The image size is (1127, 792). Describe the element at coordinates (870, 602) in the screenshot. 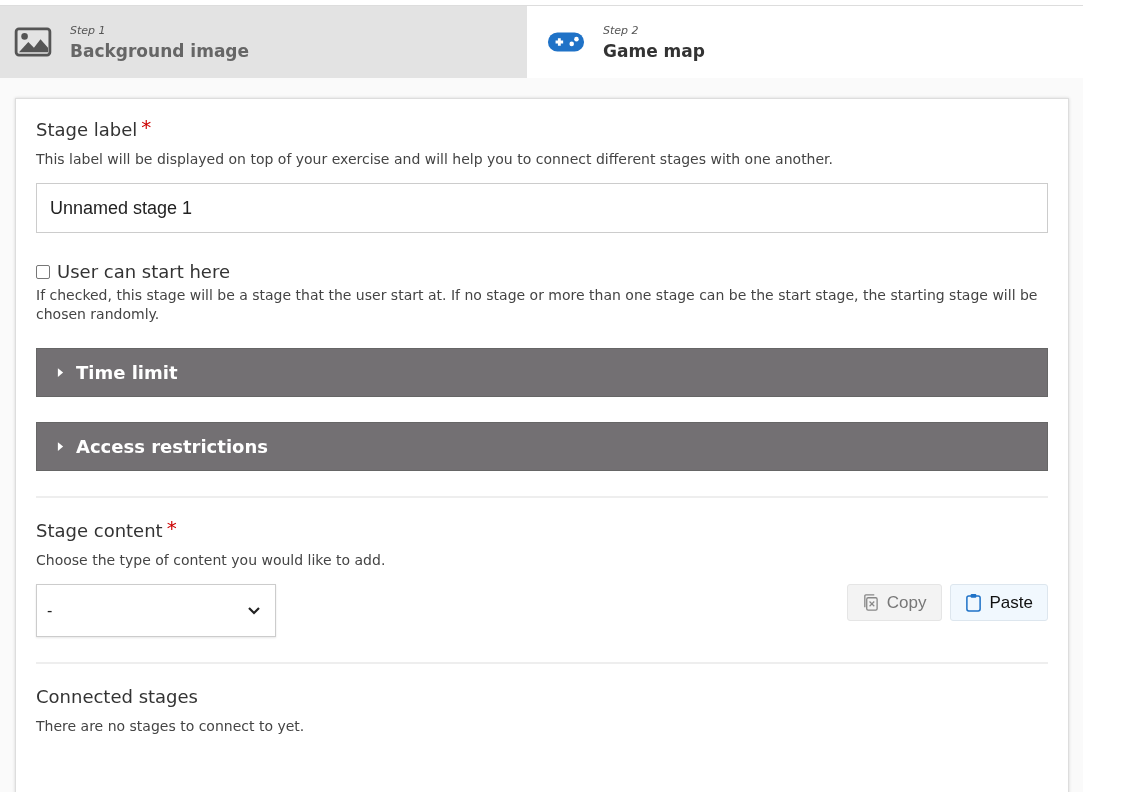

I see `copy-icon` at that location.